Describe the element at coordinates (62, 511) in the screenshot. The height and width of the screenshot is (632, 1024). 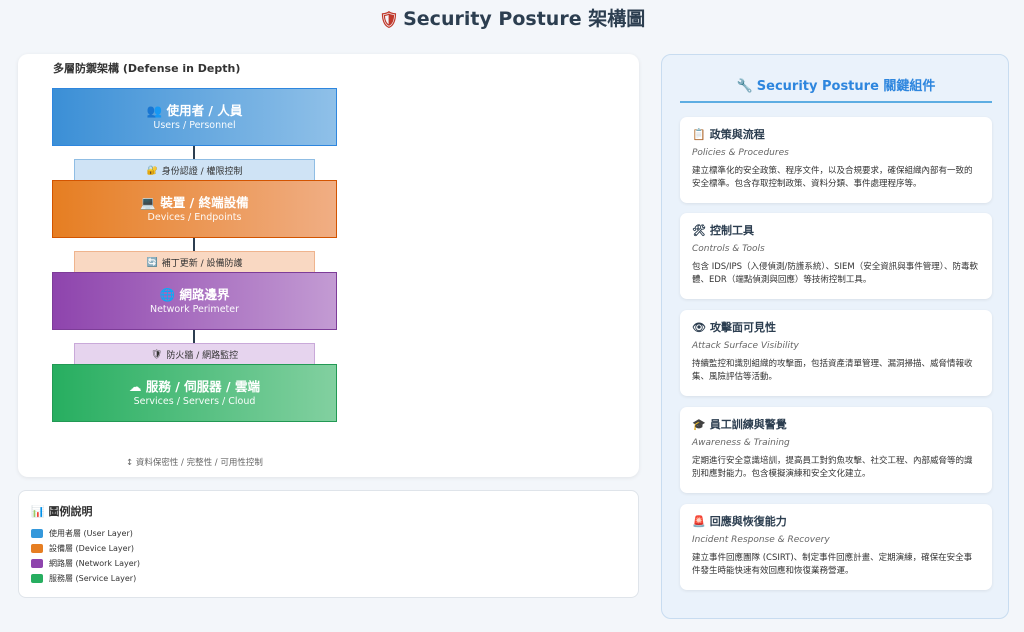
I see `legend-title: 📊 圖例說明` at that location.